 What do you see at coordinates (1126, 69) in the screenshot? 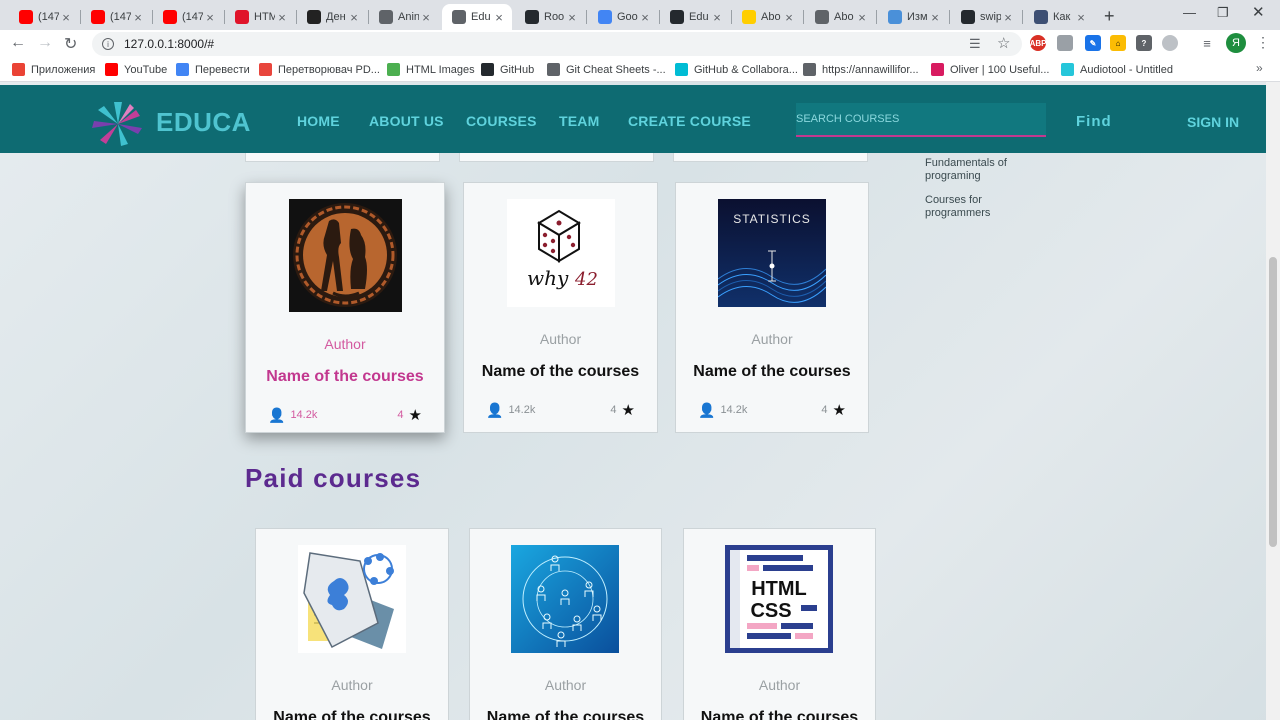
I see `bookmark-label: Audiotool - Untitled` at bounding box center [1126, 69].